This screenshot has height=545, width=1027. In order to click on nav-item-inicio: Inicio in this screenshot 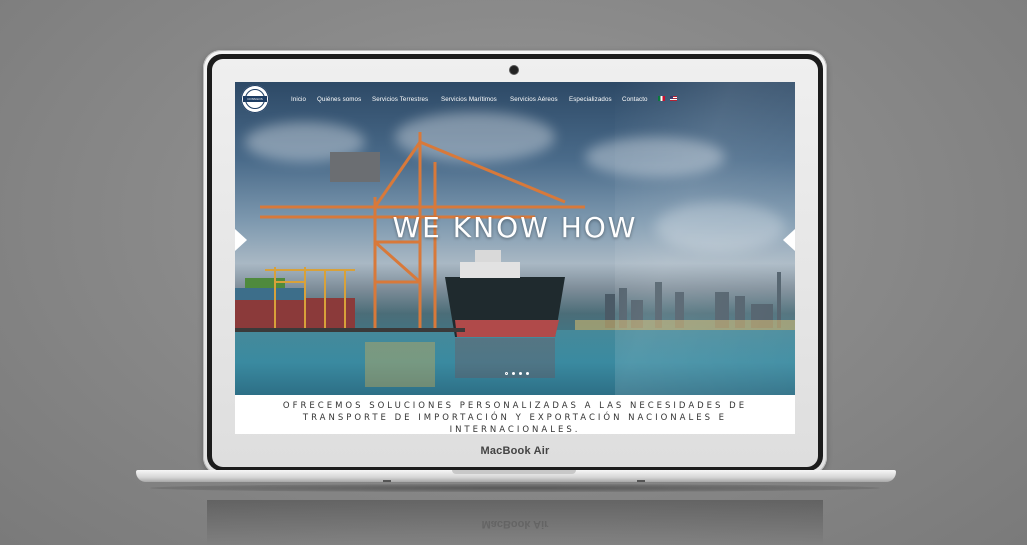, I will do `click(298, 99)`.